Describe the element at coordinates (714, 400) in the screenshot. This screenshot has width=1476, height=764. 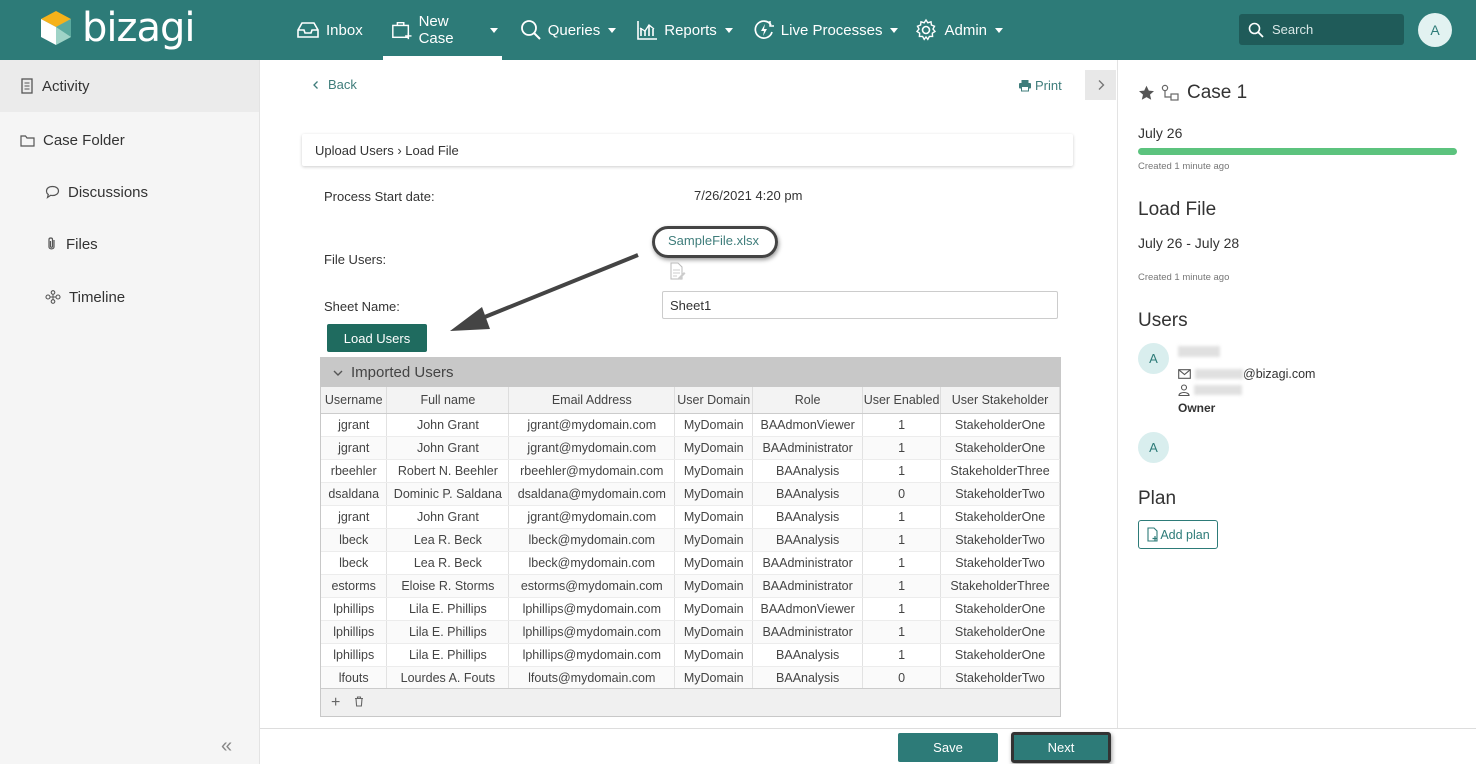
I see `column-header: User Domain` at that location.